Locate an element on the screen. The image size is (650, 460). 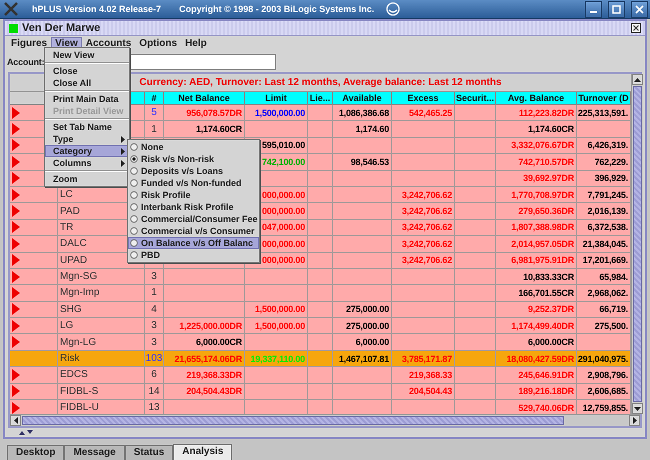
column-header: # is located at coordinates (154, 98).